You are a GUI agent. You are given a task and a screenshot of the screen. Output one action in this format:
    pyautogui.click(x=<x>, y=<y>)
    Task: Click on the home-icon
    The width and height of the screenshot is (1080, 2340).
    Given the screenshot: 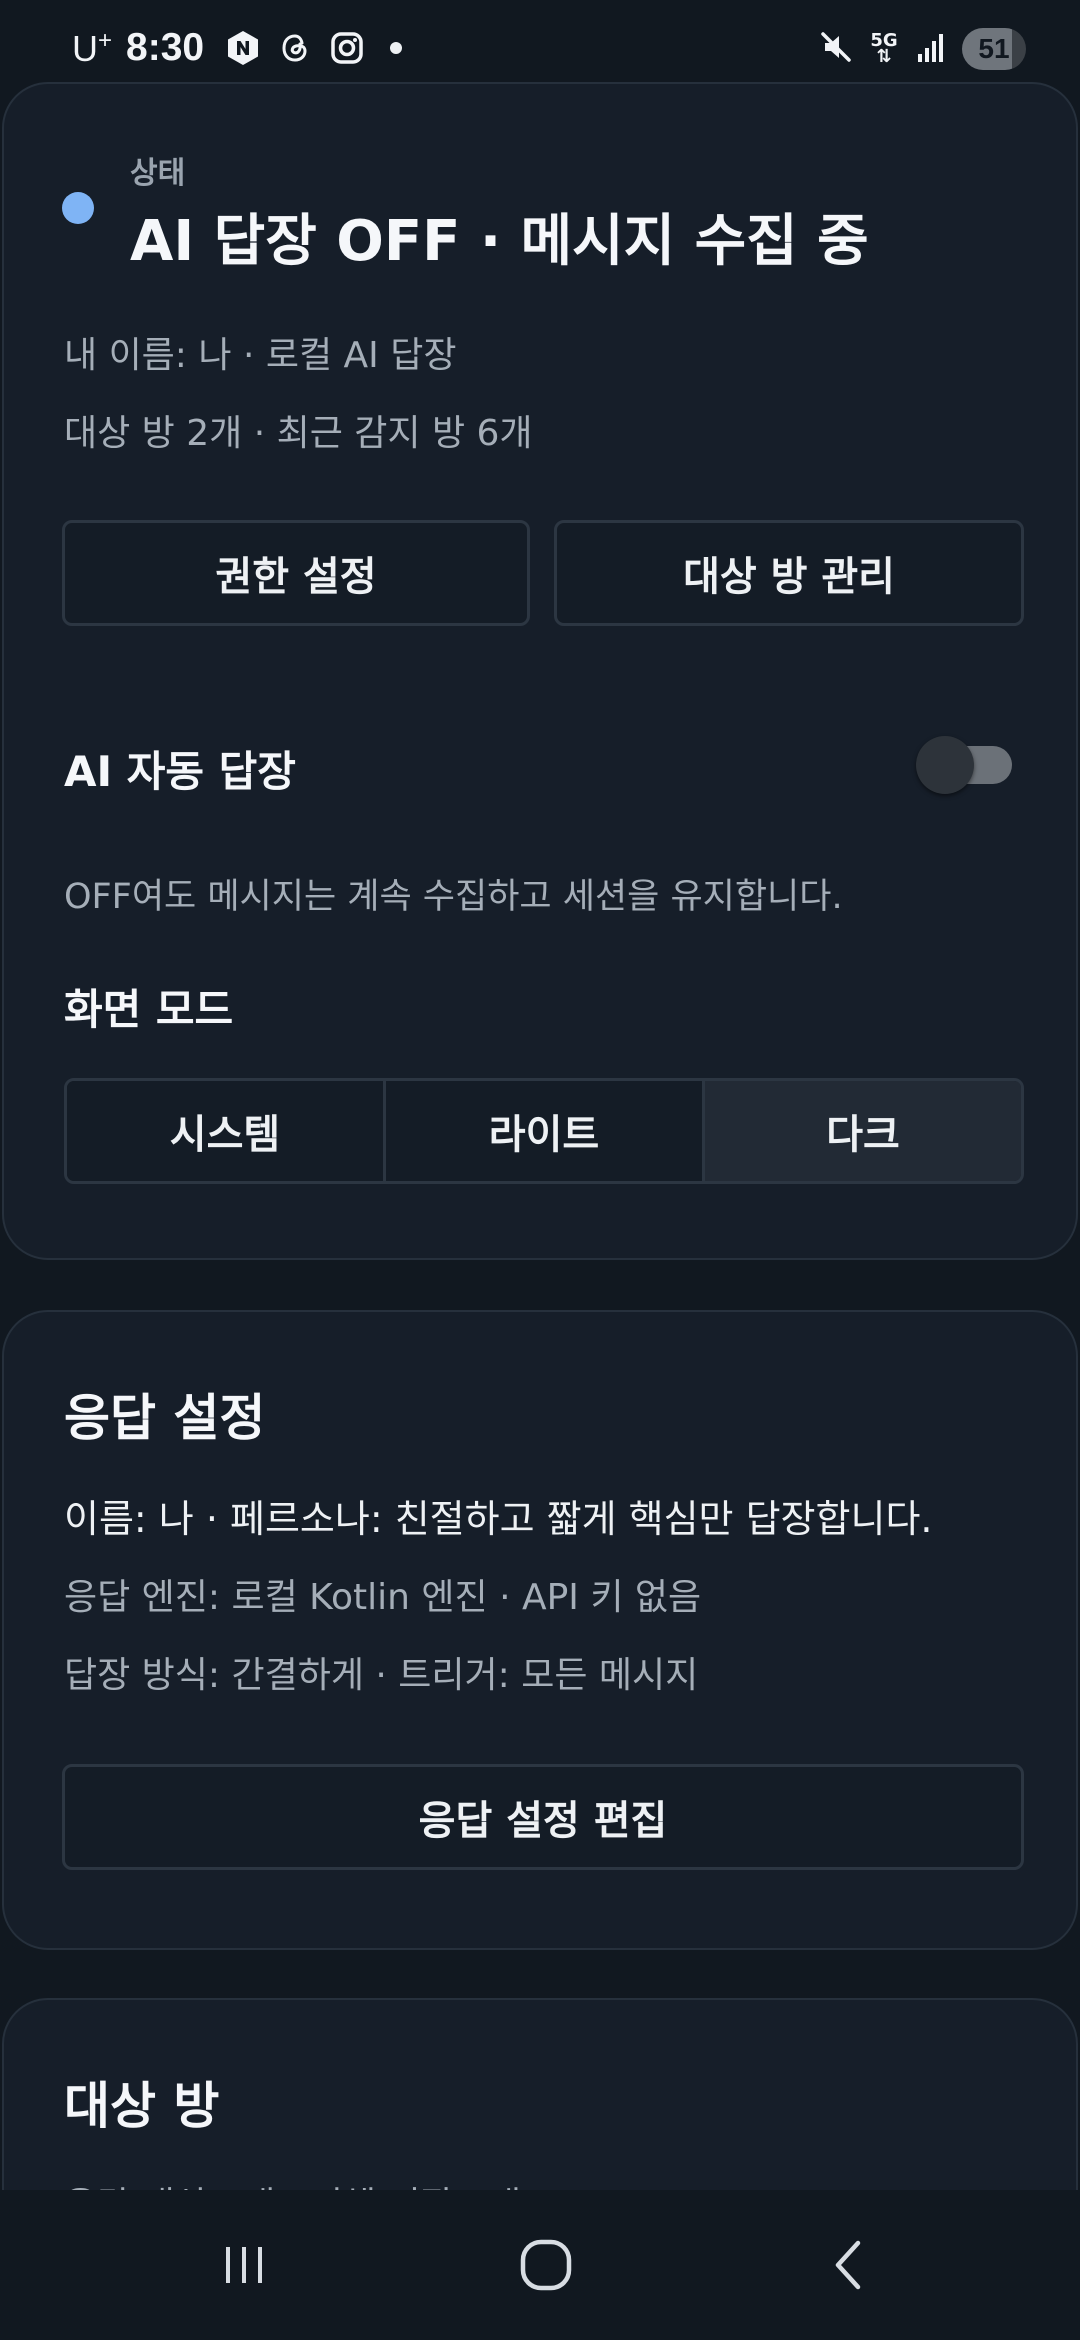 What is the action you would take?
    pyautogui.click(x=546, y=2265)
    